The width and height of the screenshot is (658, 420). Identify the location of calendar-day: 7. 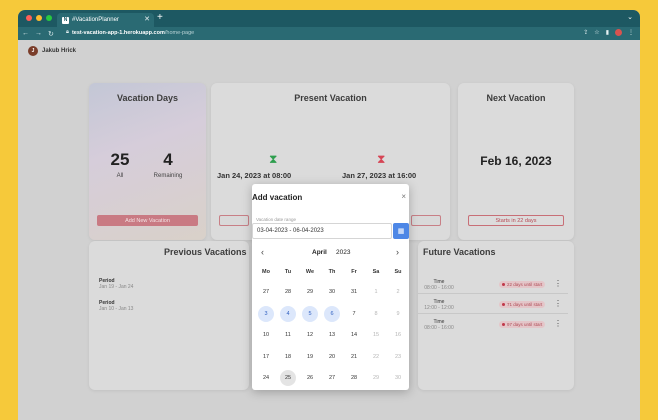
(354, 314).